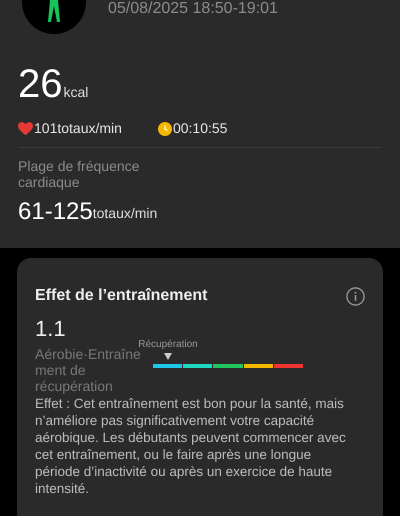  Describe the element at coordinates (121, 296) in the screenshot. I see `card-title: Effet de l’entraînement` at that location.